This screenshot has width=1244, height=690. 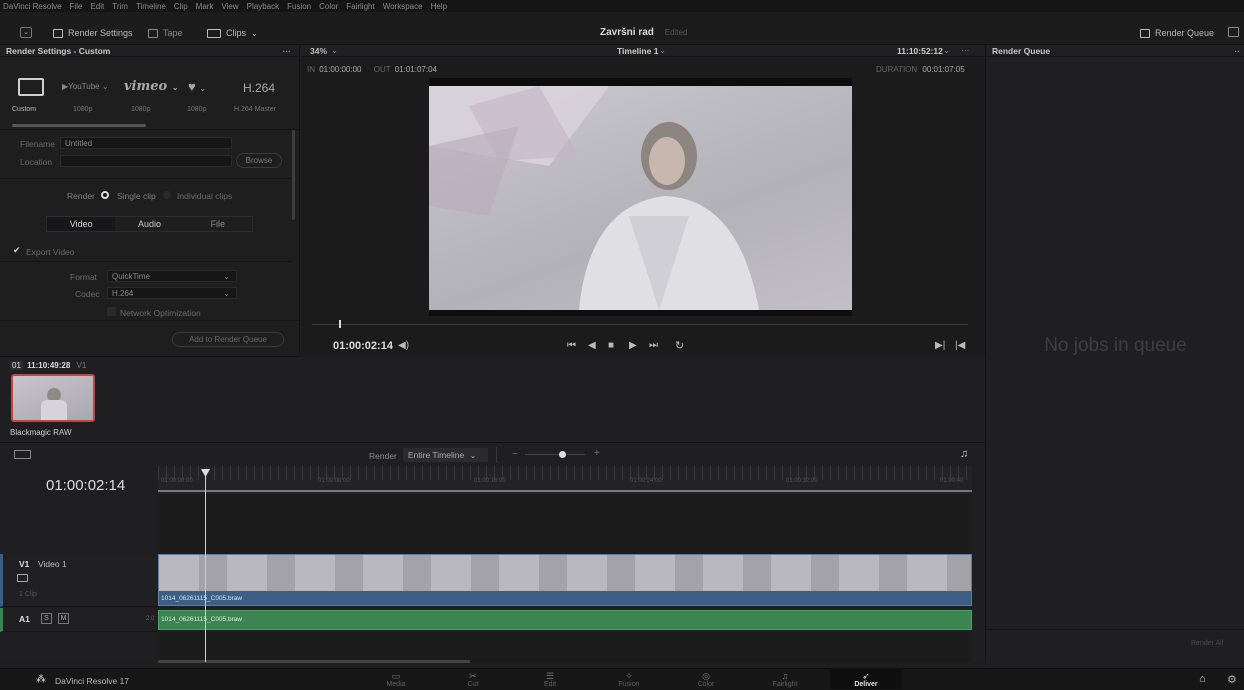 What do you see at coordinates (978, 564) in the screenshot?
I see `timeline-right-gutter` at bounding box center [978, 564].